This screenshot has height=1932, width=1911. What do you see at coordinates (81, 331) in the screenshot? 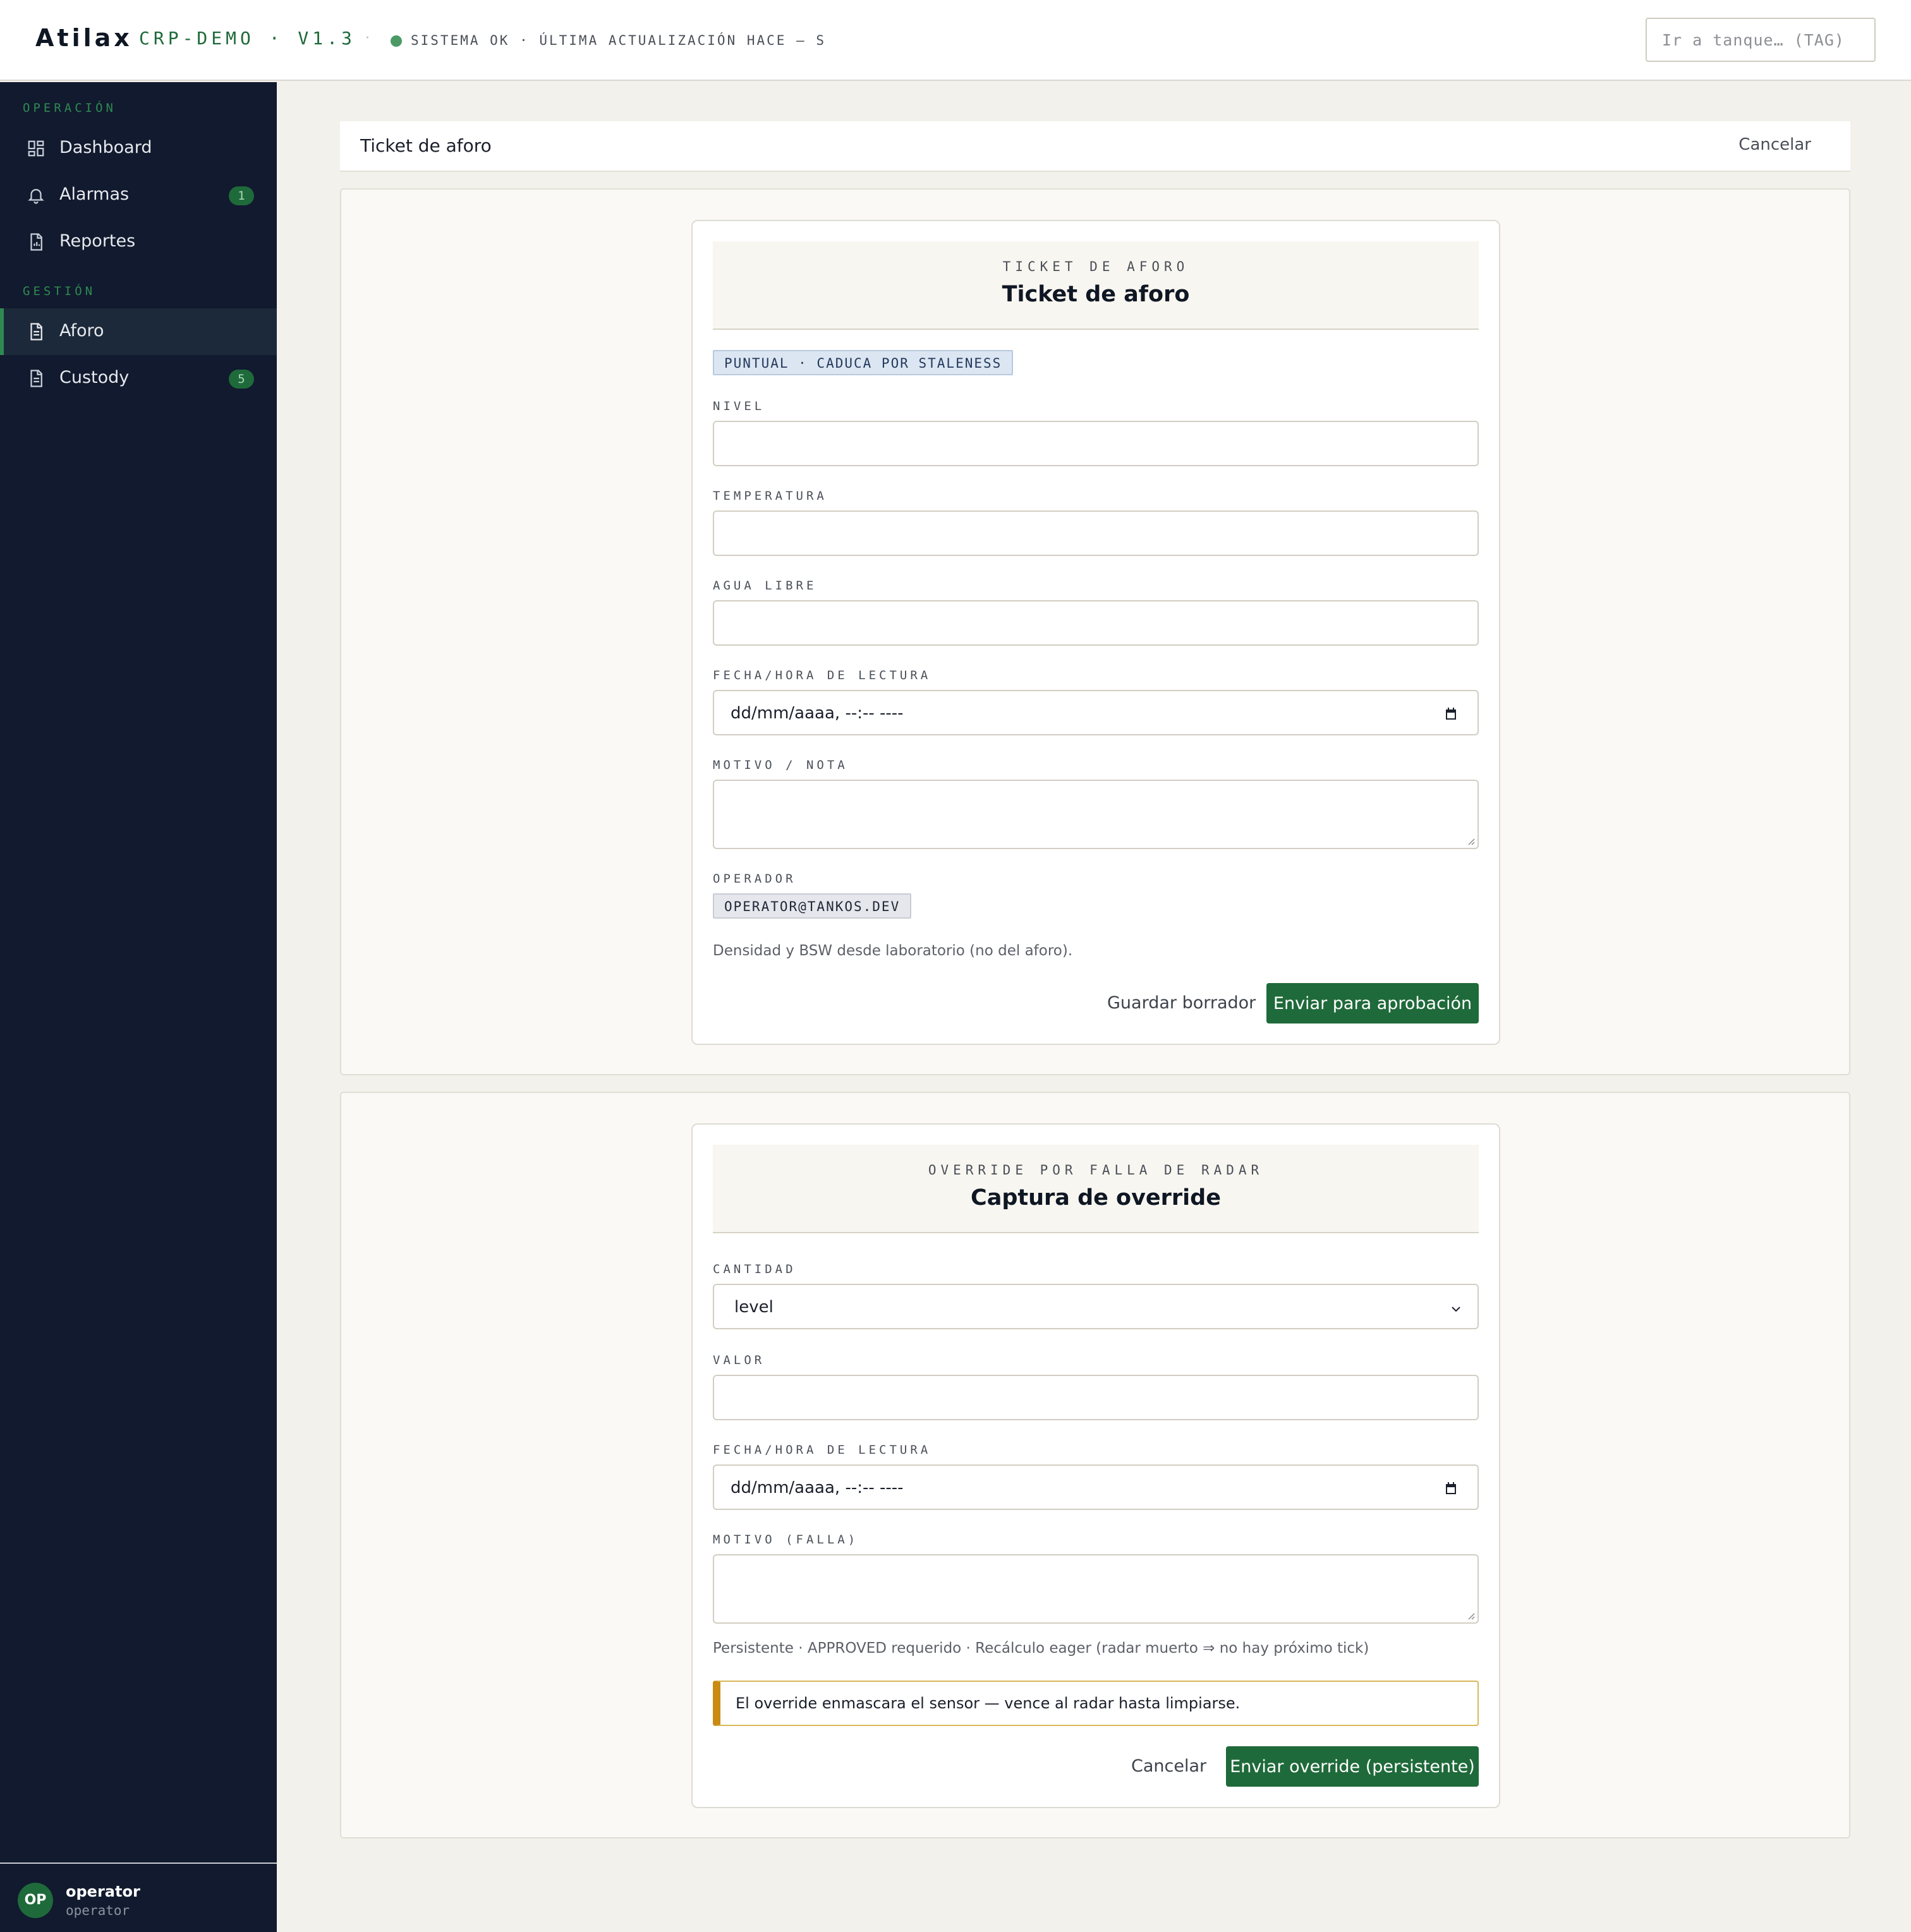
I see `sidebar-item-label: Aforo` at bounding box center [81, 331].